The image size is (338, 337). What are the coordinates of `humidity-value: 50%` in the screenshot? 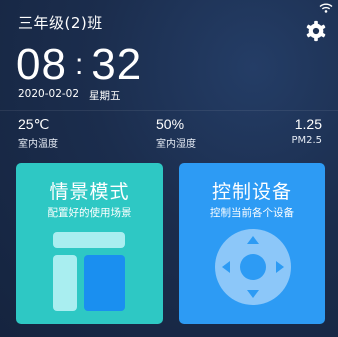 It's located at (170, 124).